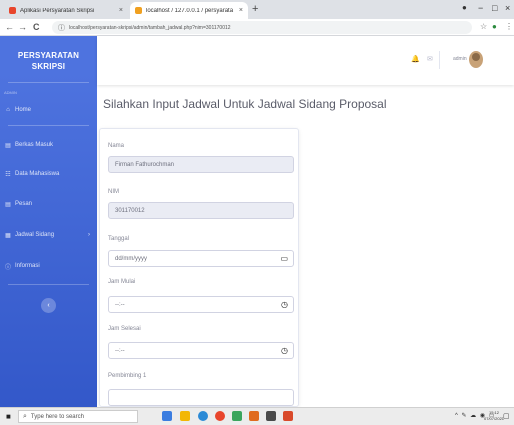 The image size is (514, 425). What do you see at coordinates (145, 164) in the screenshot?
I see `nama-value: Firman Fathurochman` at bounding box center [145, 164].